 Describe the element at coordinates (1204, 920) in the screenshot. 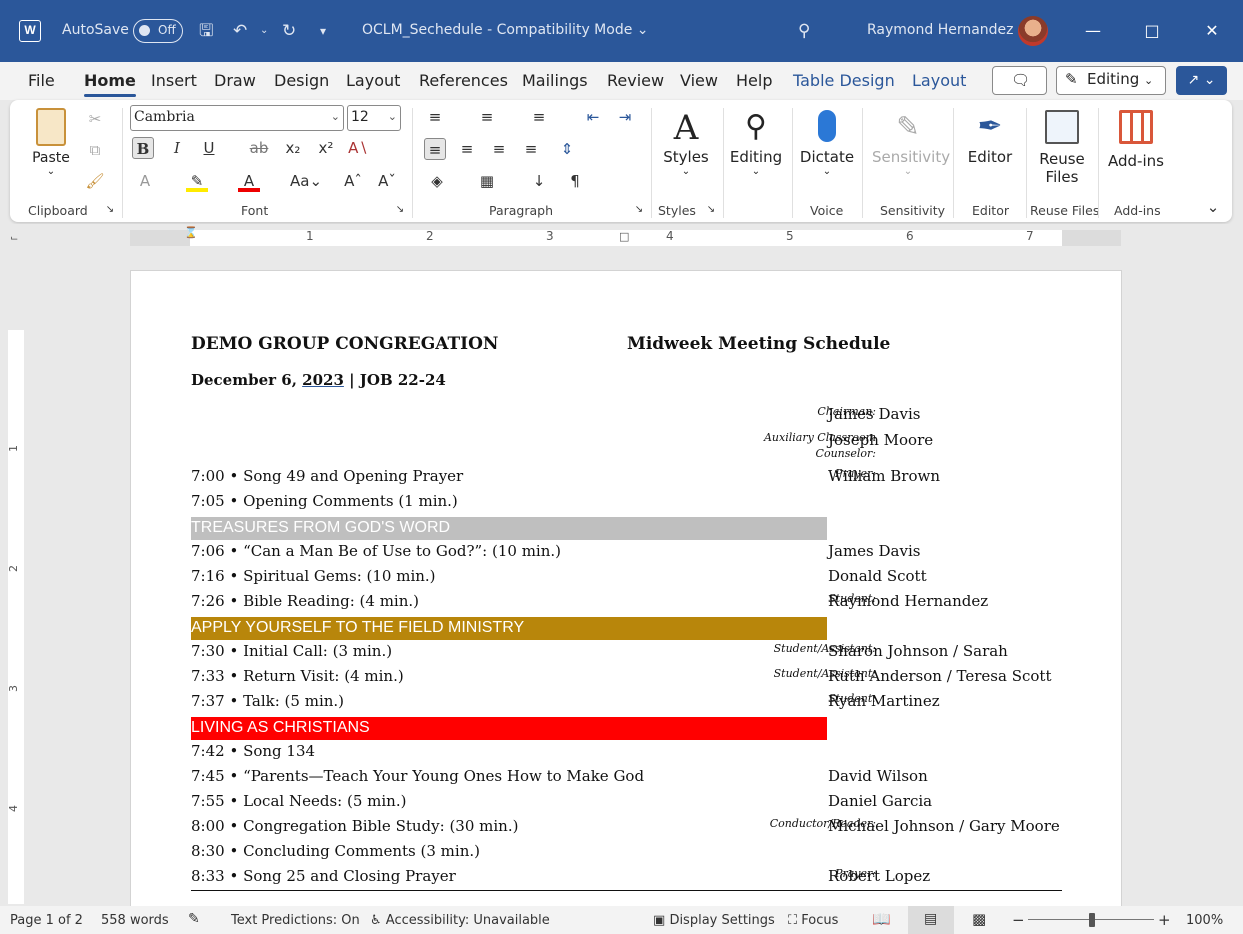

I see `zoom-level: 100%` at that location.